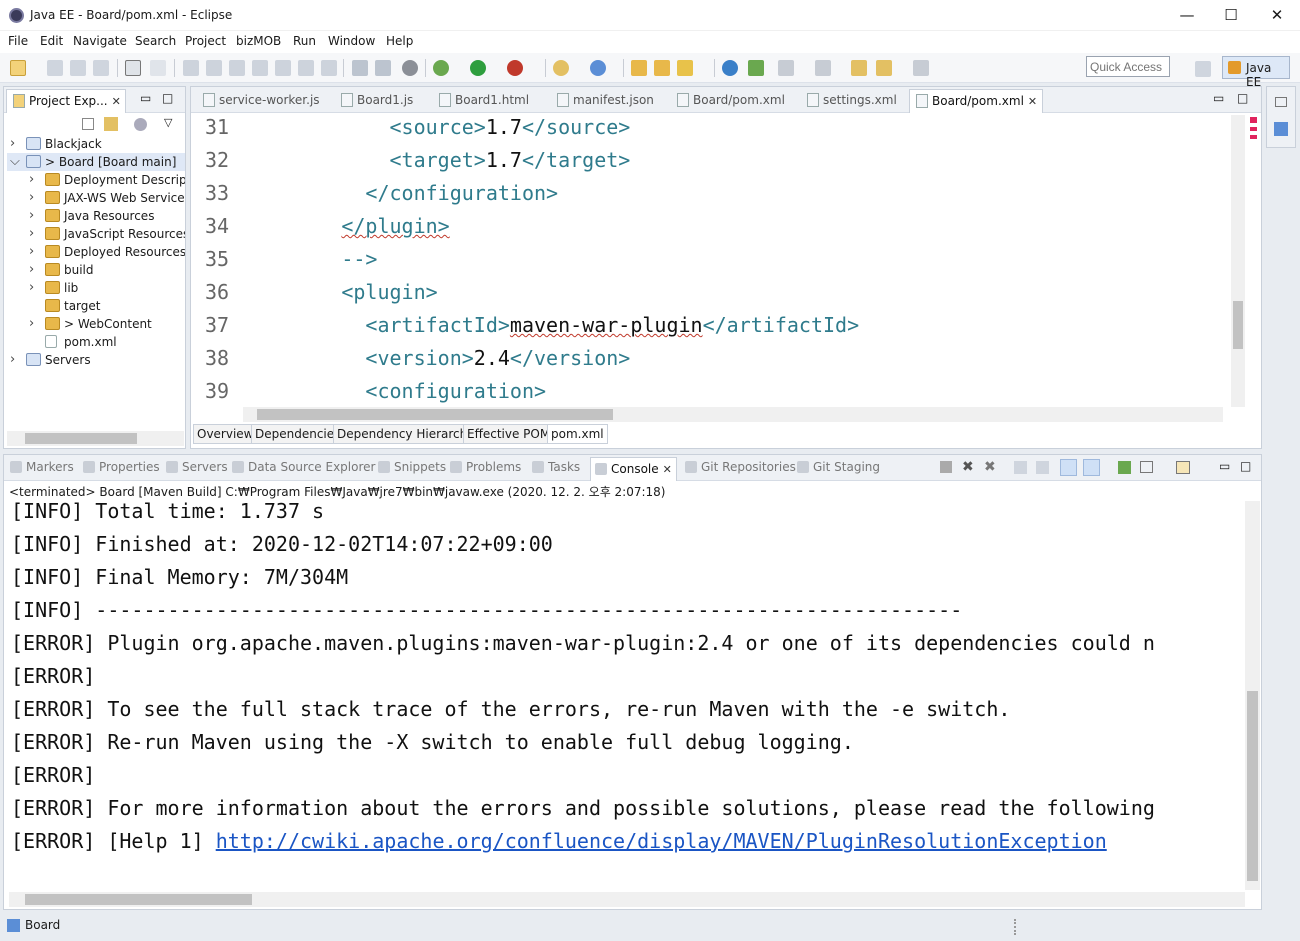  I want to click on tab-editor-file: Board/pom.xml, so click(732, 101).